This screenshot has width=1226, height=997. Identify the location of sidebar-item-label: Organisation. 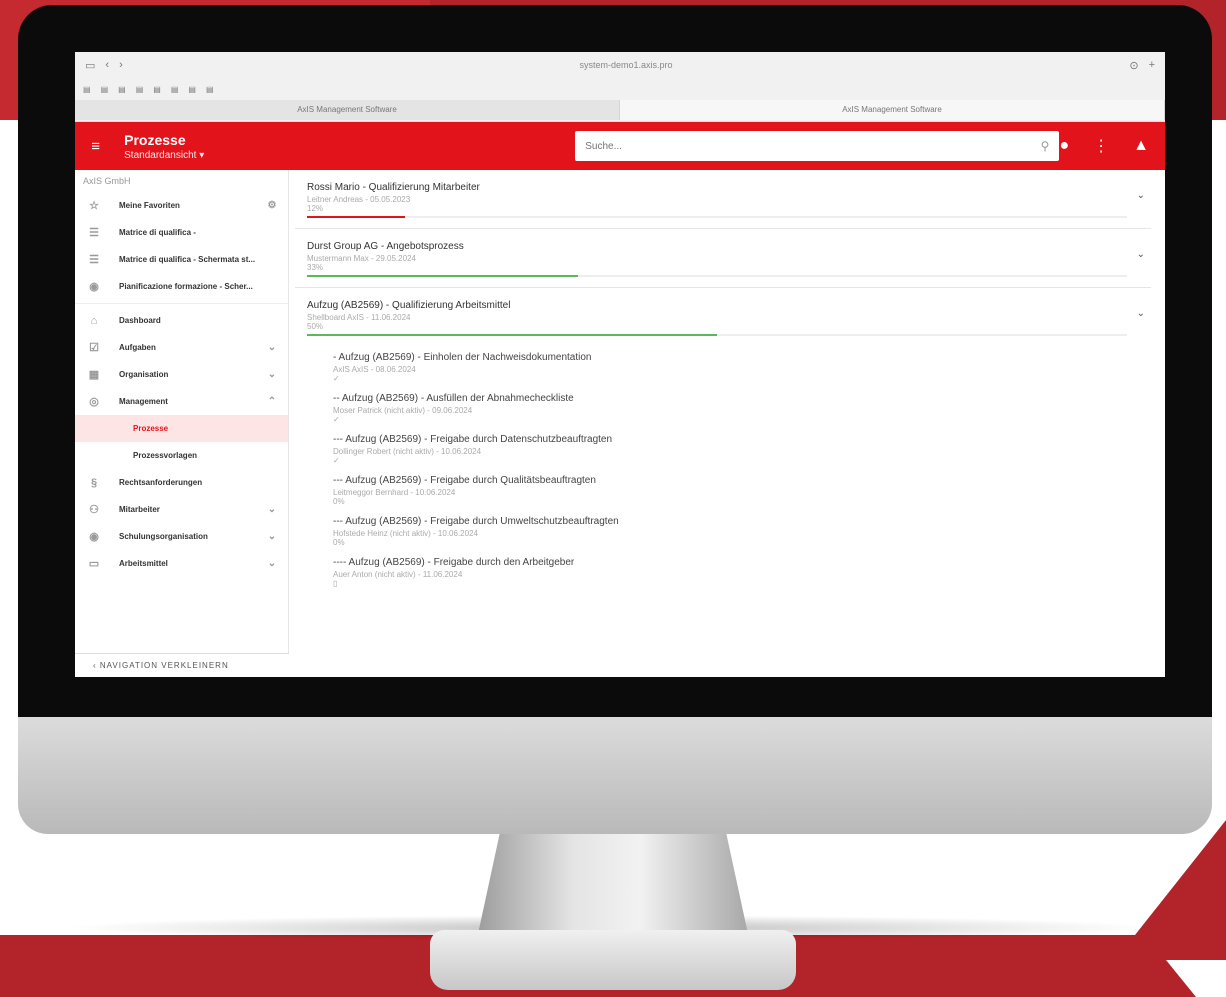
(144, 374).